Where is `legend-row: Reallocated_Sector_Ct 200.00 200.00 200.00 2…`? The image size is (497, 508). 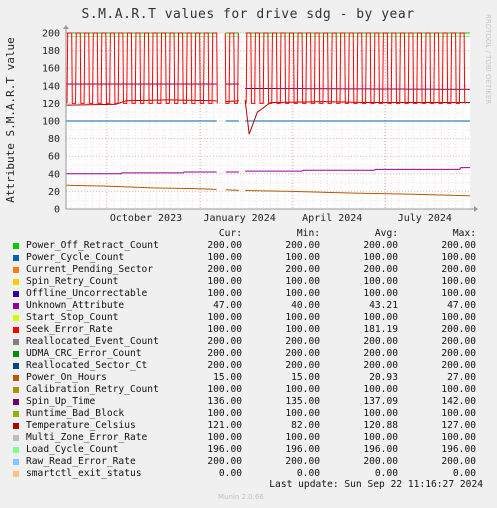 legend-row: Reallocated_Sector_Ct 200.00 200.00 200.00 2… is located at coordinates (248, 366).